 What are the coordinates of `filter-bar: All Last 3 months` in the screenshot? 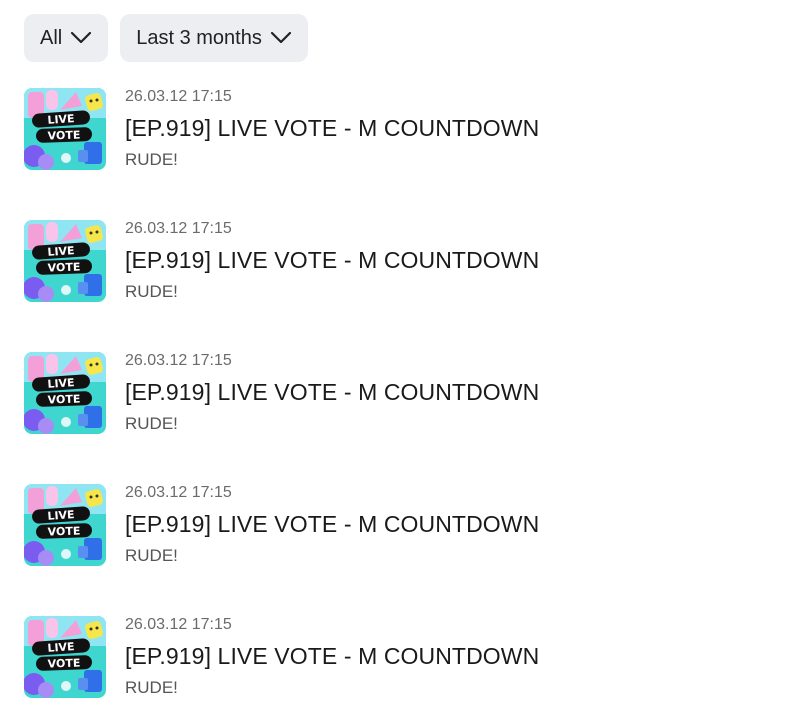 It's located at (166, 38).